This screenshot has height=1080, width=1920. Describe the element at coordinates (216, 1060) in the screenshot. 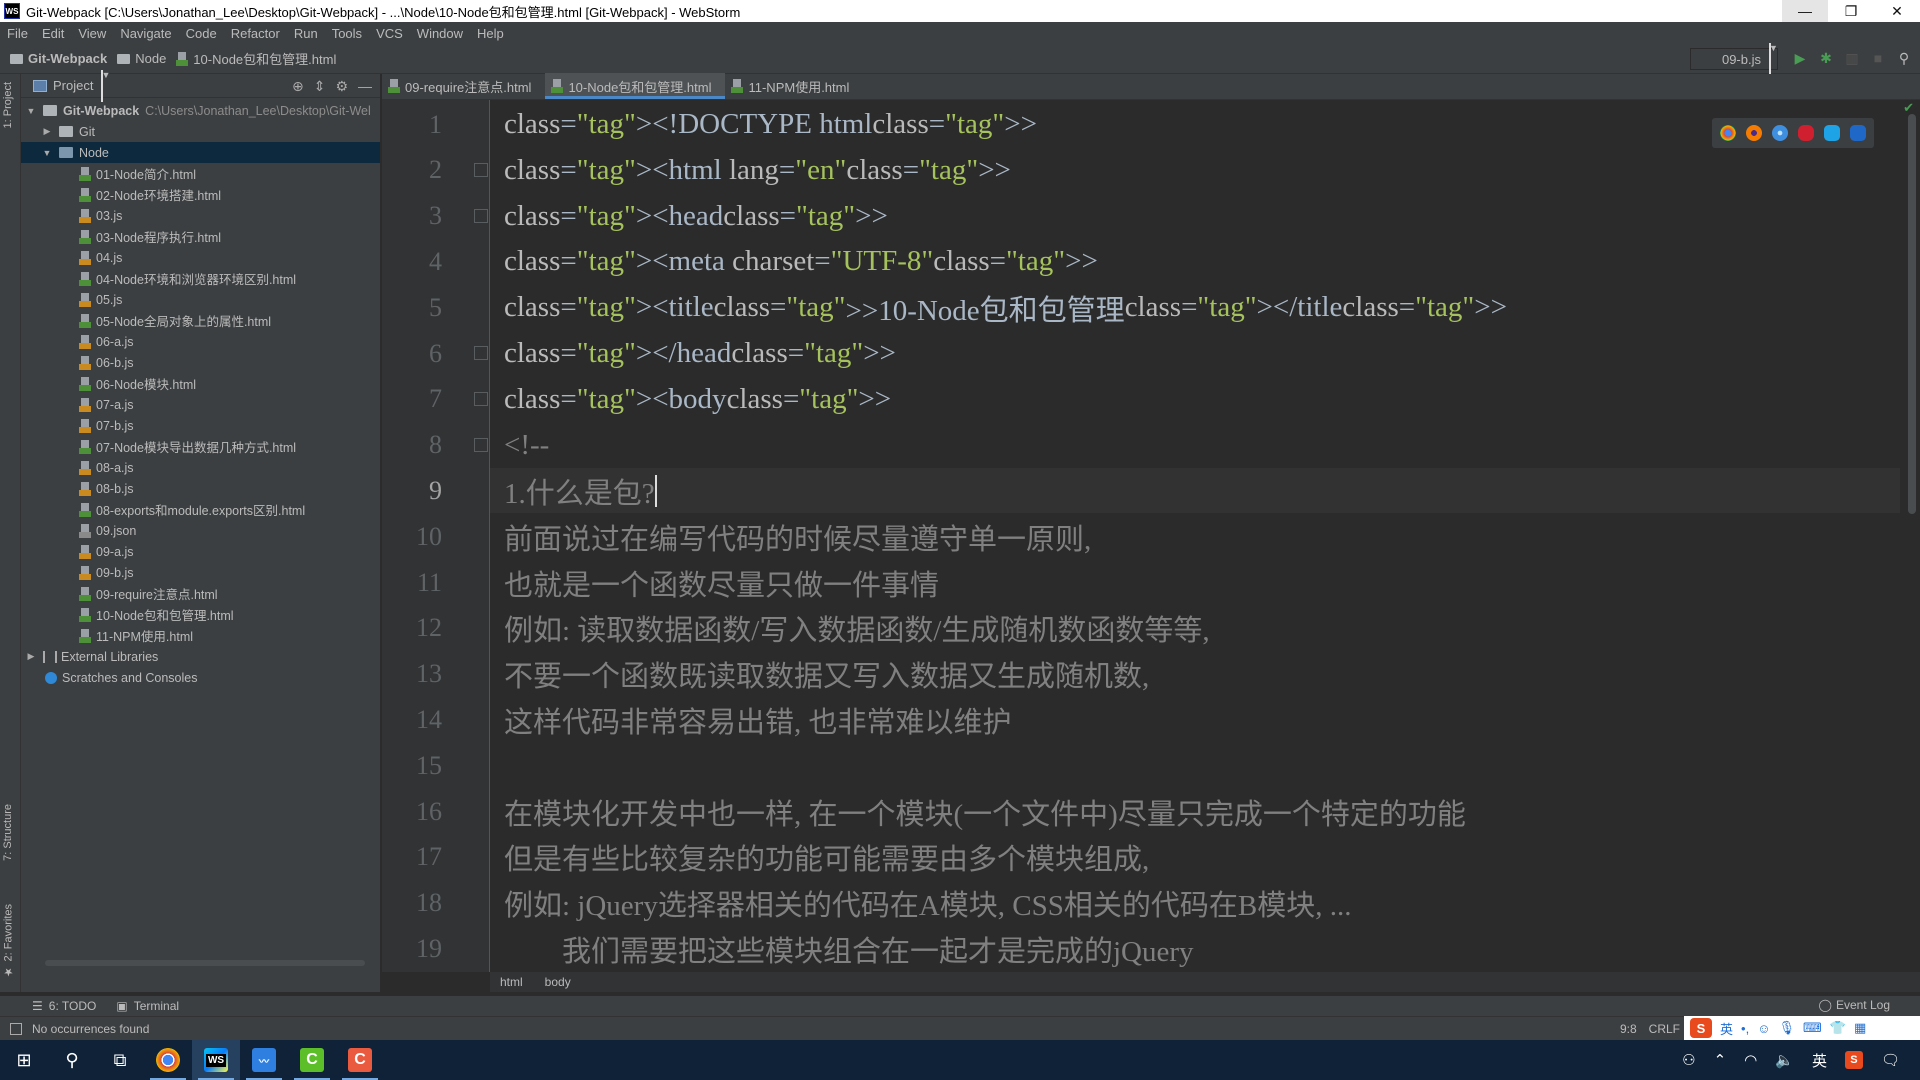

I see `taskbar-app-webstorm: WS` at that location.